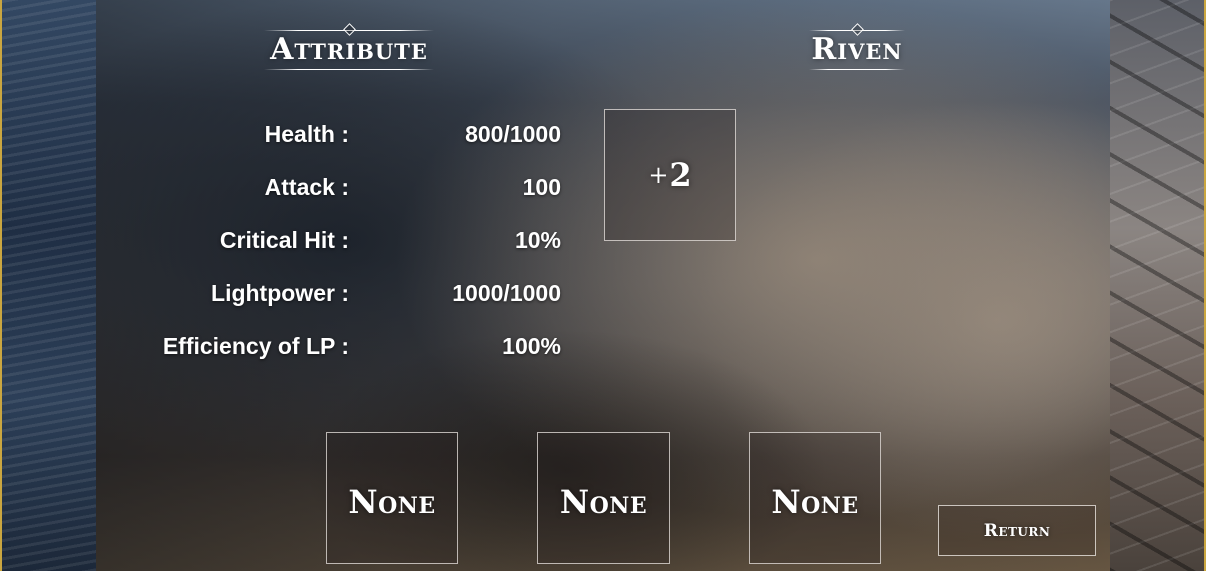 The height and width of the screenshot is (571, 1206). I want to click on stat-value-health: 800/1000, so click(513, 134).